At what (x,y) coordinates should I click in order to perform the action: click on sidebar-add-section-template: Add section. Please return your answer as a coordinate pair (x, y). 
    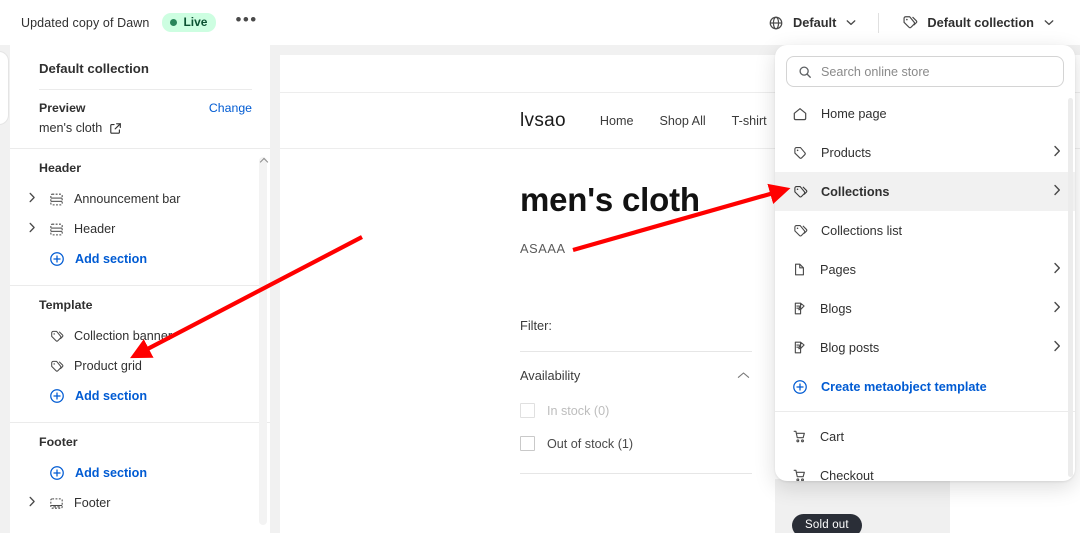
    Looking at the image, I should click on (141, 396).